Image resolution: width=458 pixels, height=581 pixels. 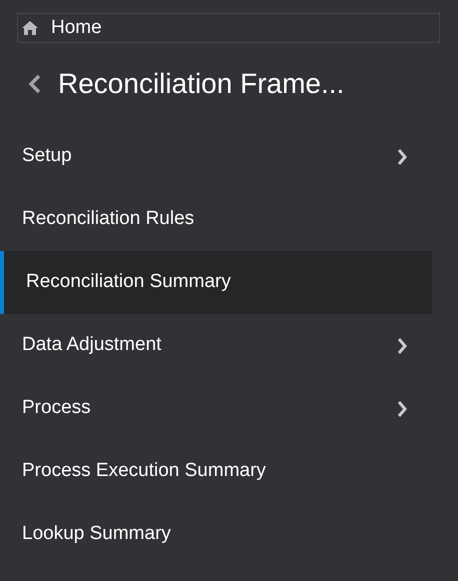 I want to click on menu-item: Setup, so click(x=216, y=156).